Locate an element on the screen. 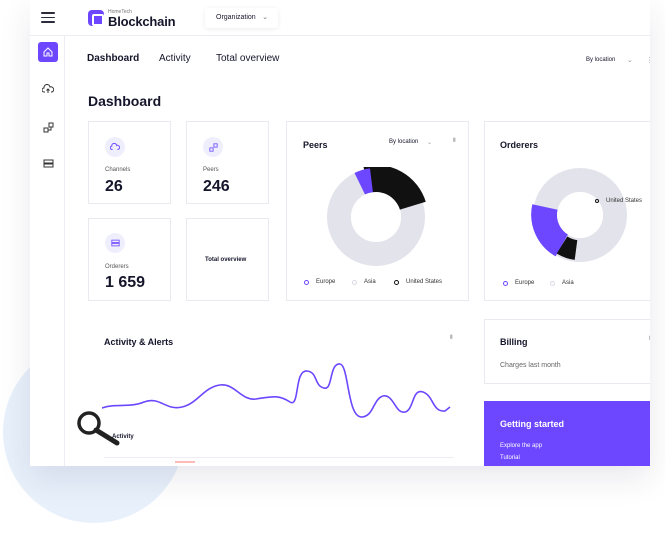 The height and width of the screenshot is (547, 665). peers-europe-segment is located at coordinates (364, 181).